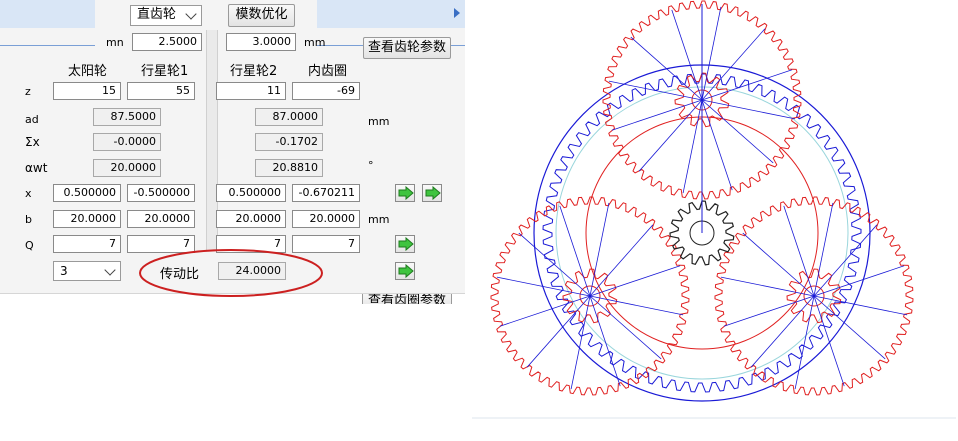 The image size is (958, 441). Describe the element at coordinates (371, 165) in the screenshot. I see `alpha-wt-unit: °` at that location.